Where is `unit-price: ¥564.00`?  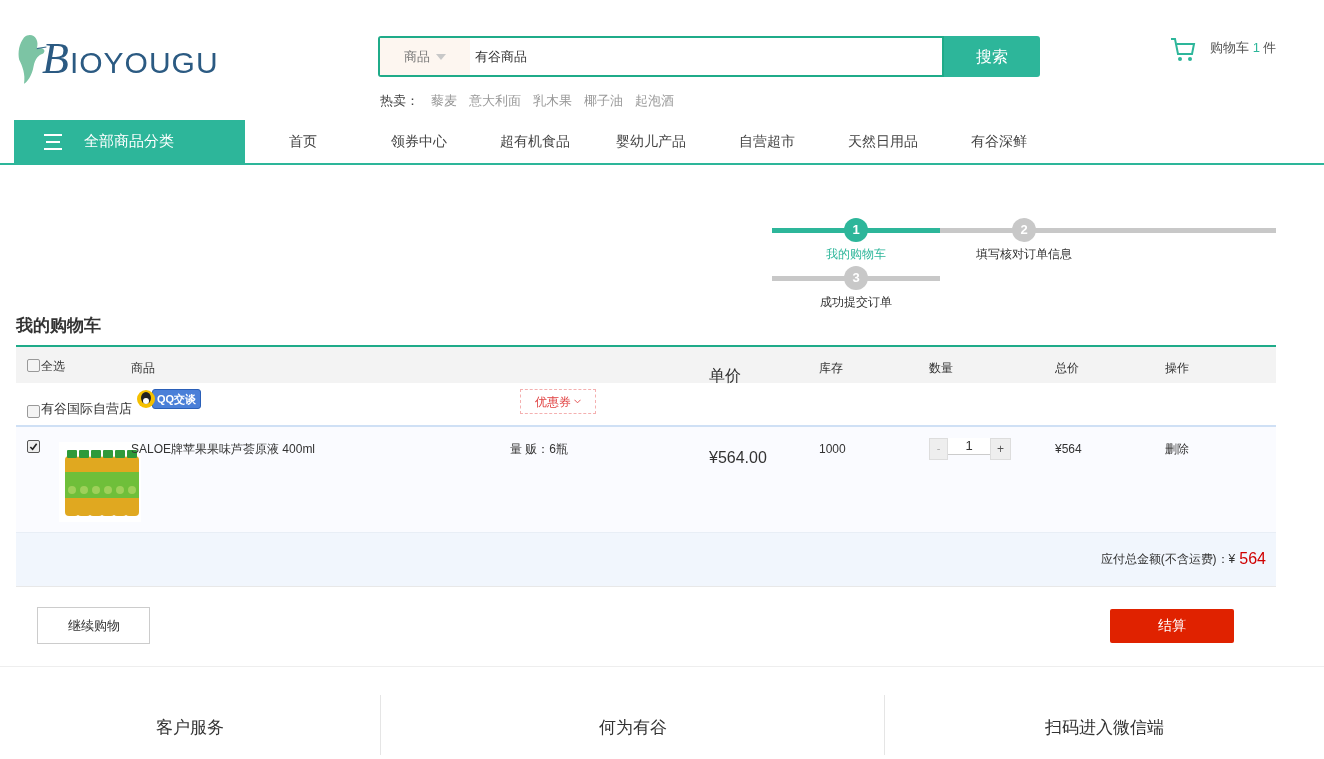
unit-price: ¥564.00 is located at coordinates (738, 457).